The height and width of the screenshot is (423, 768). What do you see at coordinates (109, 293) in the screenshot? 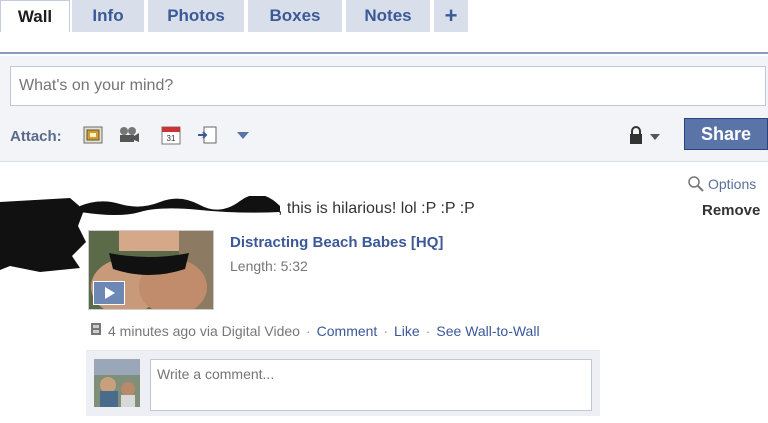
I see `play-icon` at bounding box center [109, 293].